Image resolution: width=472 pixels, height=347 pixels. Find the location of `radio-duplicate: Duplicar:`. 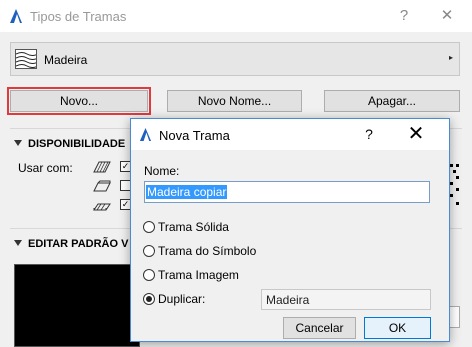

radio-duplicate: Duplicar: is located at coordinates (174, 299).